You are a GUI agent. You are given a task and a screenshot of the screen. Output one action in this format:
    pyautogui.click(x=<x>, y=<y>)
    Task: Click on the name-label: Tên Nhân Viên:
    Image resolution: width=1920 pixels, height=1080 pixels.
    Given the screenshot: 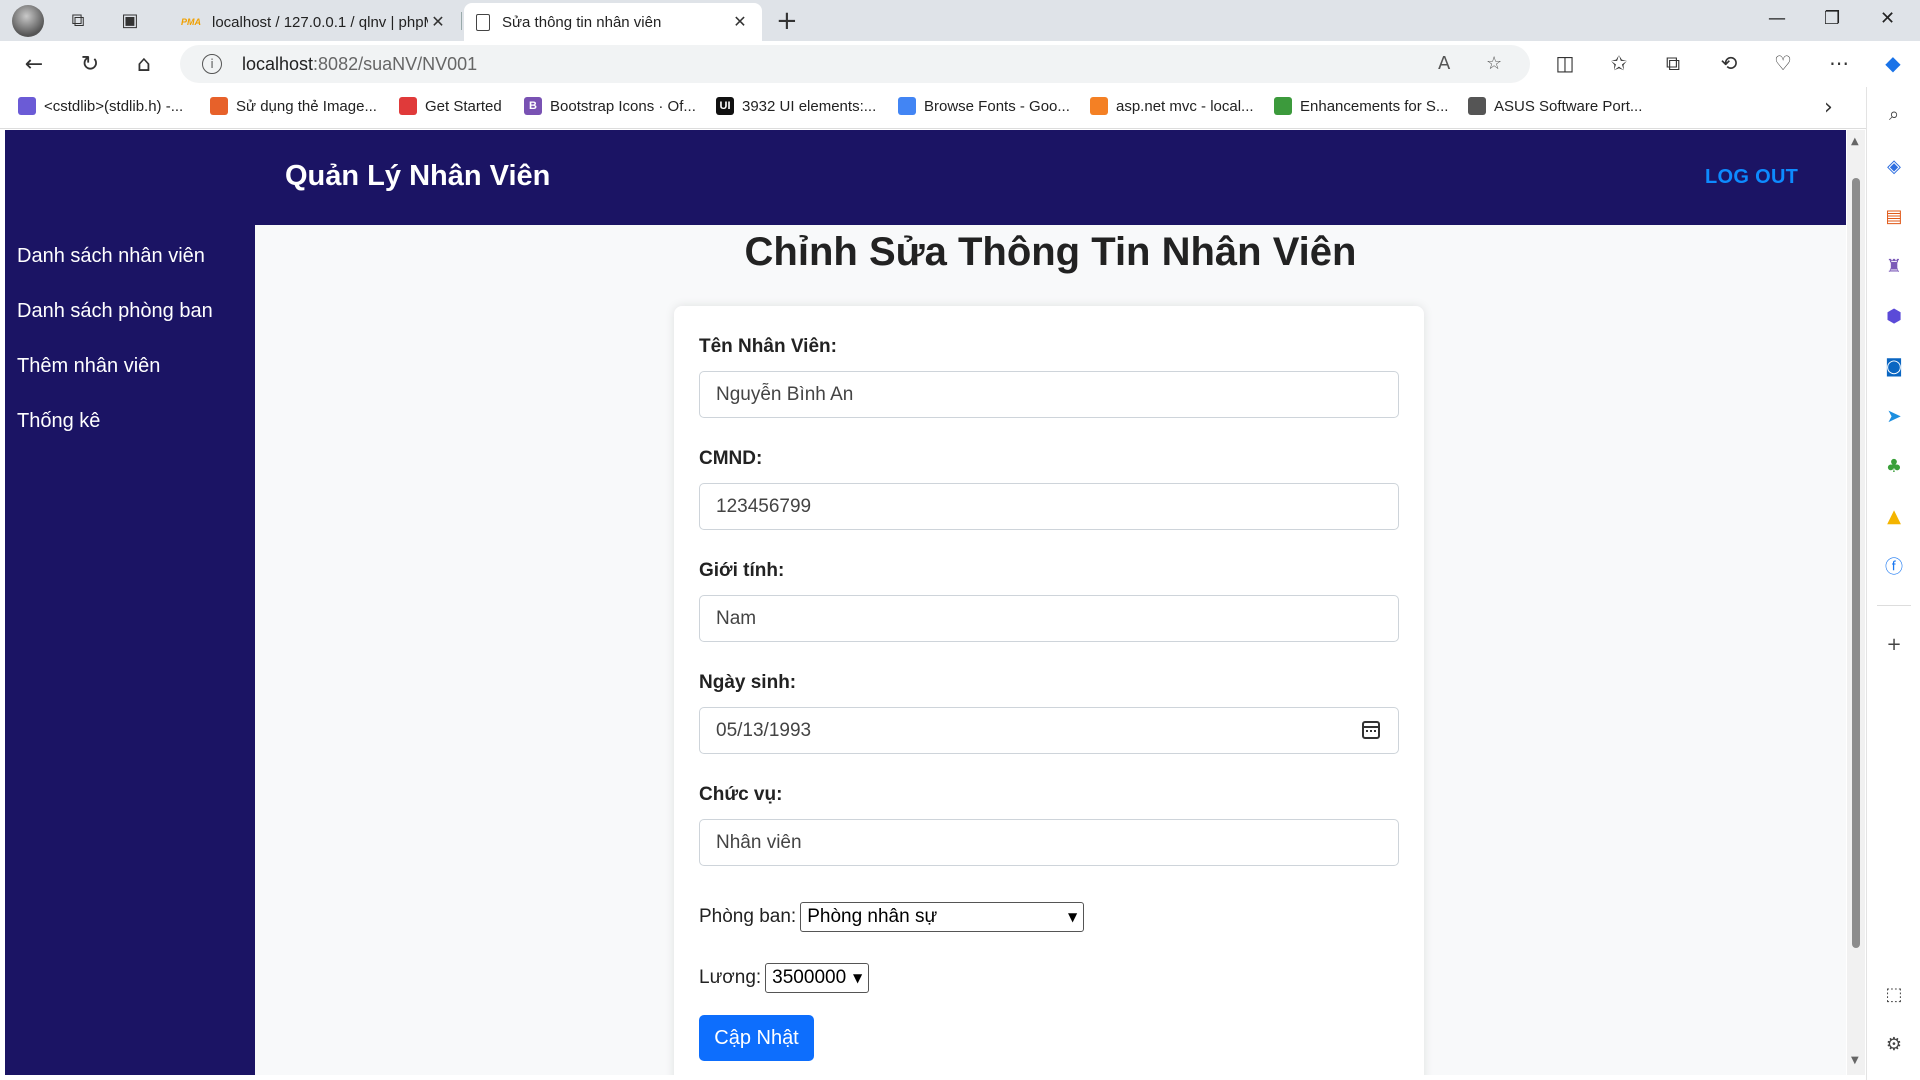 What is the action you would take?
    pyautogui.click(x=768, y=346)
    